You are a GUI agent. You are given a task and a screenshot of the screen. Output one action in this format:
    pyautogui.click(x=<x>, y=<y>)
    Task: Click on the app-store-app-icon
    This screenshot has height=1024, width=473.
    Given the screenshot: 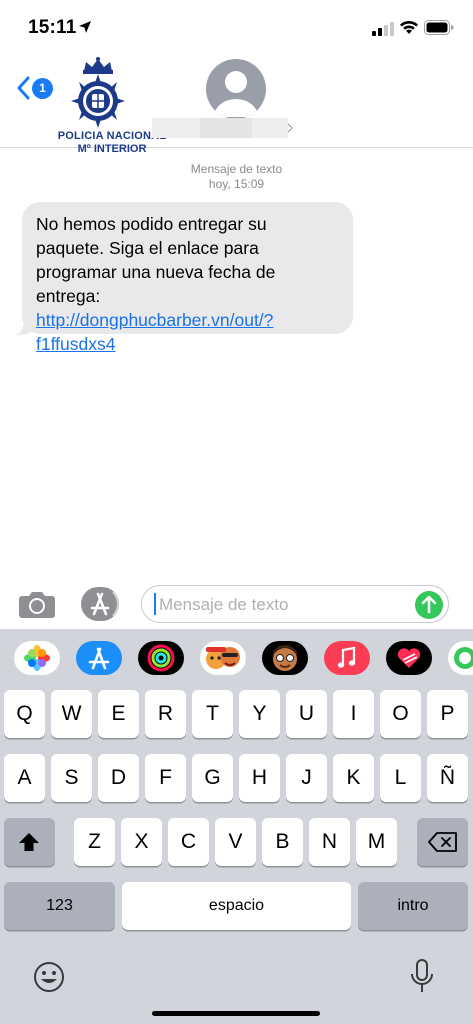 What is the action you would take?
    pyautogui.click(x=99, y=658)
    